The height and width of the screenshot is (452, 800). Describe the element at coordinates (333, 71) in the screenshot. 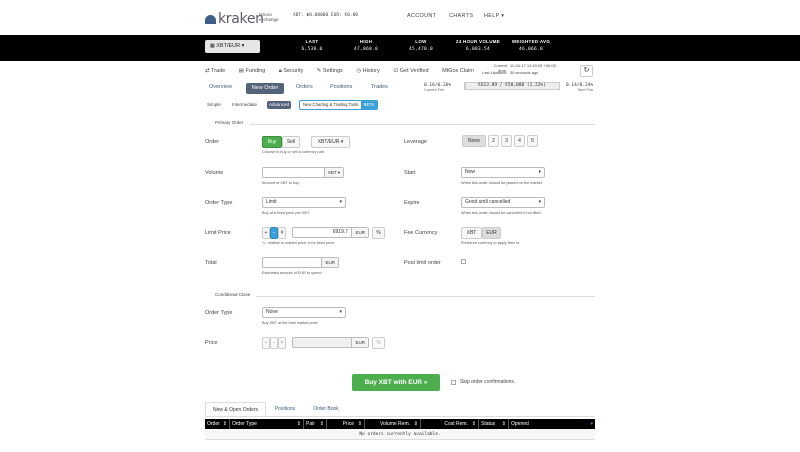

I see `subnav-settings: ✎ Settings` at that location.